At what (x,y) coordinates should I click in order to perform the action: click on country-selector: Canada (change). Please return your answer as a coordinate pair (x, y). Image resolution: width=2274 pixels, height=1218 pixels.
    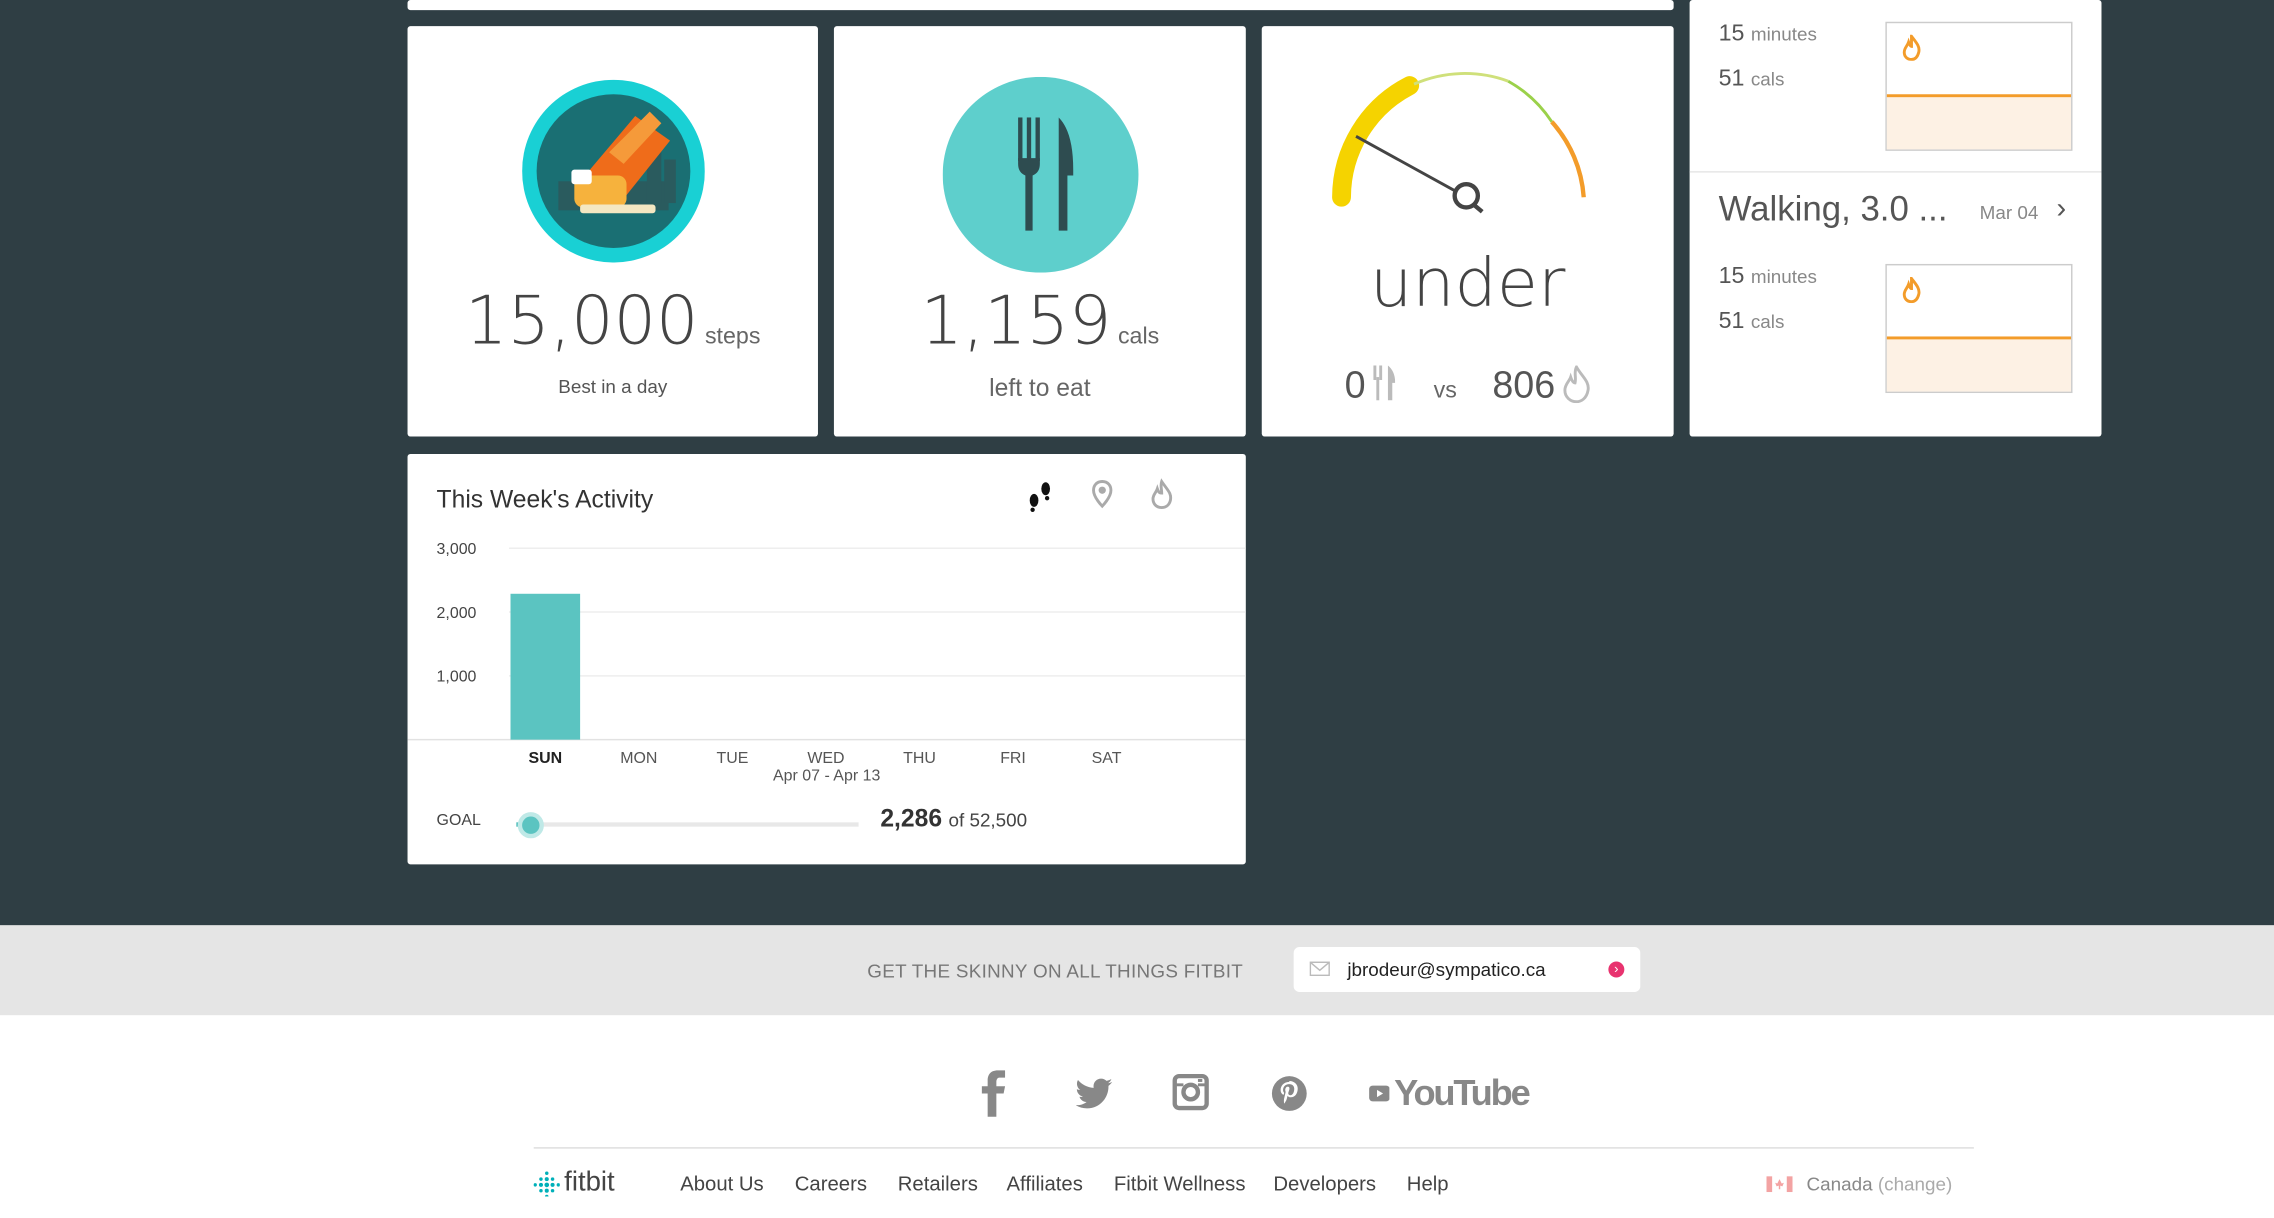
    Looking at the image, I should click on (1859, 1184).